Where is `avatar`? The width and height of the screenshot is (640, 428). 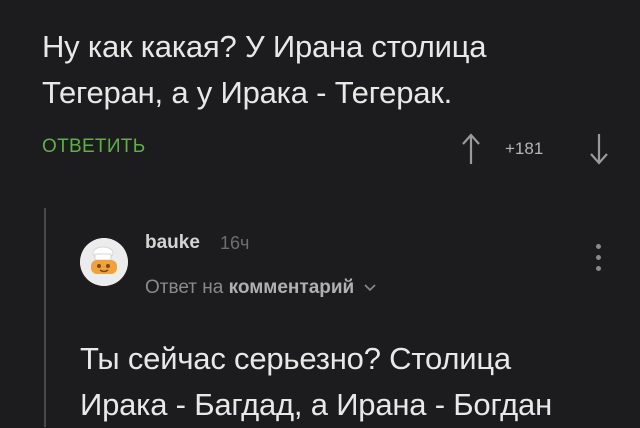
avatar is located at coordinates (104, 262).